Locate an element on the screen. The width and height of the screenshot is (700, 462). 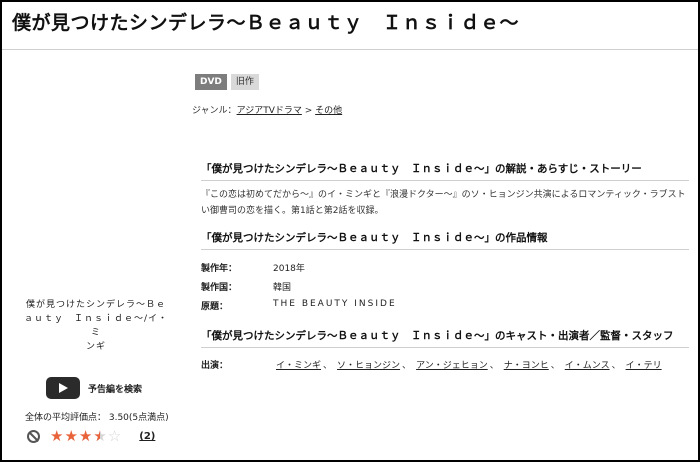
sidebar-title-line: ンギ is located at coordinates (95, 347).